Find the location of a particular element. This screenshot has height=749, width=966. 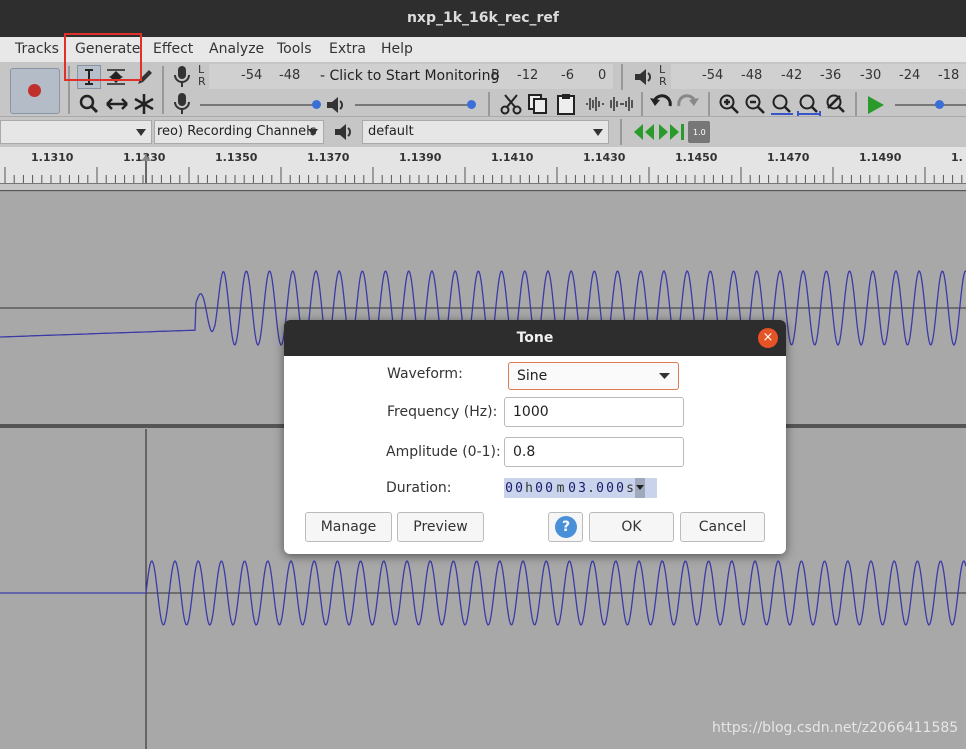

menu-extra: Extra is located at coordinates (347, 49).